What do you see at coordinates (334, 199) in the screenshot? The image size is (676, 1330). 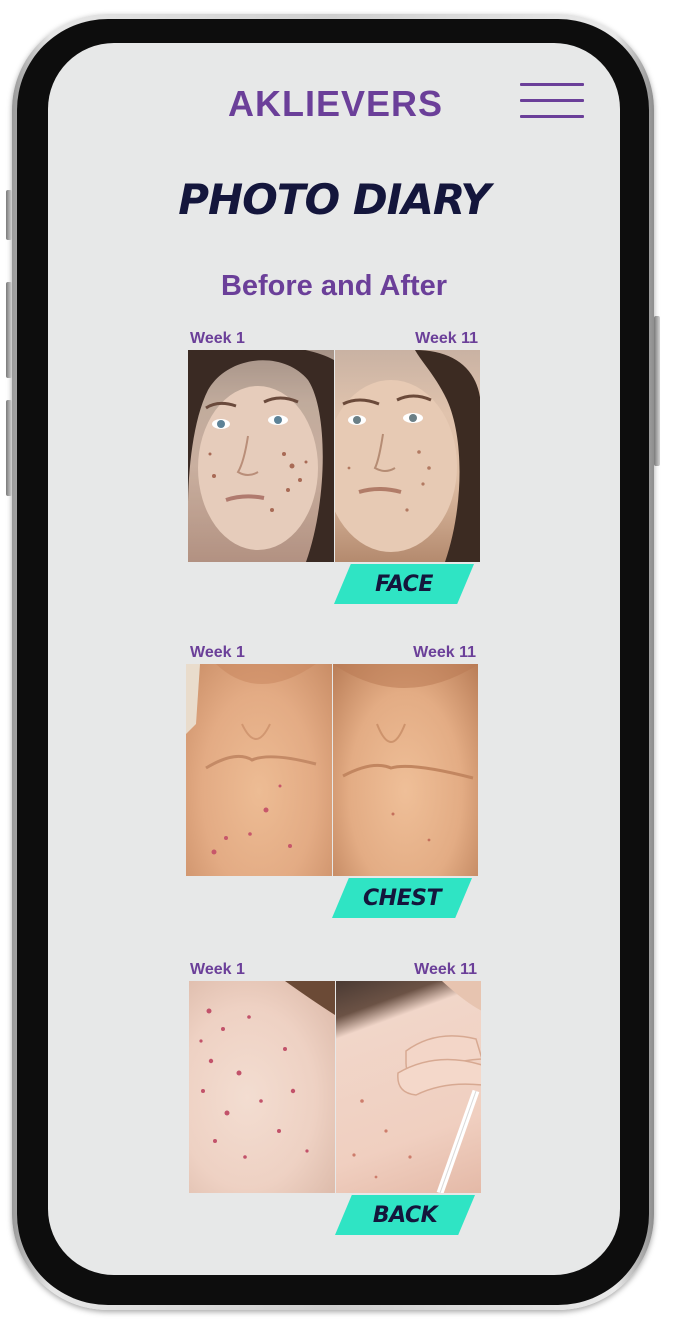 I see `page-title: PHOTO DIARY` at bounding box center [334, 199].